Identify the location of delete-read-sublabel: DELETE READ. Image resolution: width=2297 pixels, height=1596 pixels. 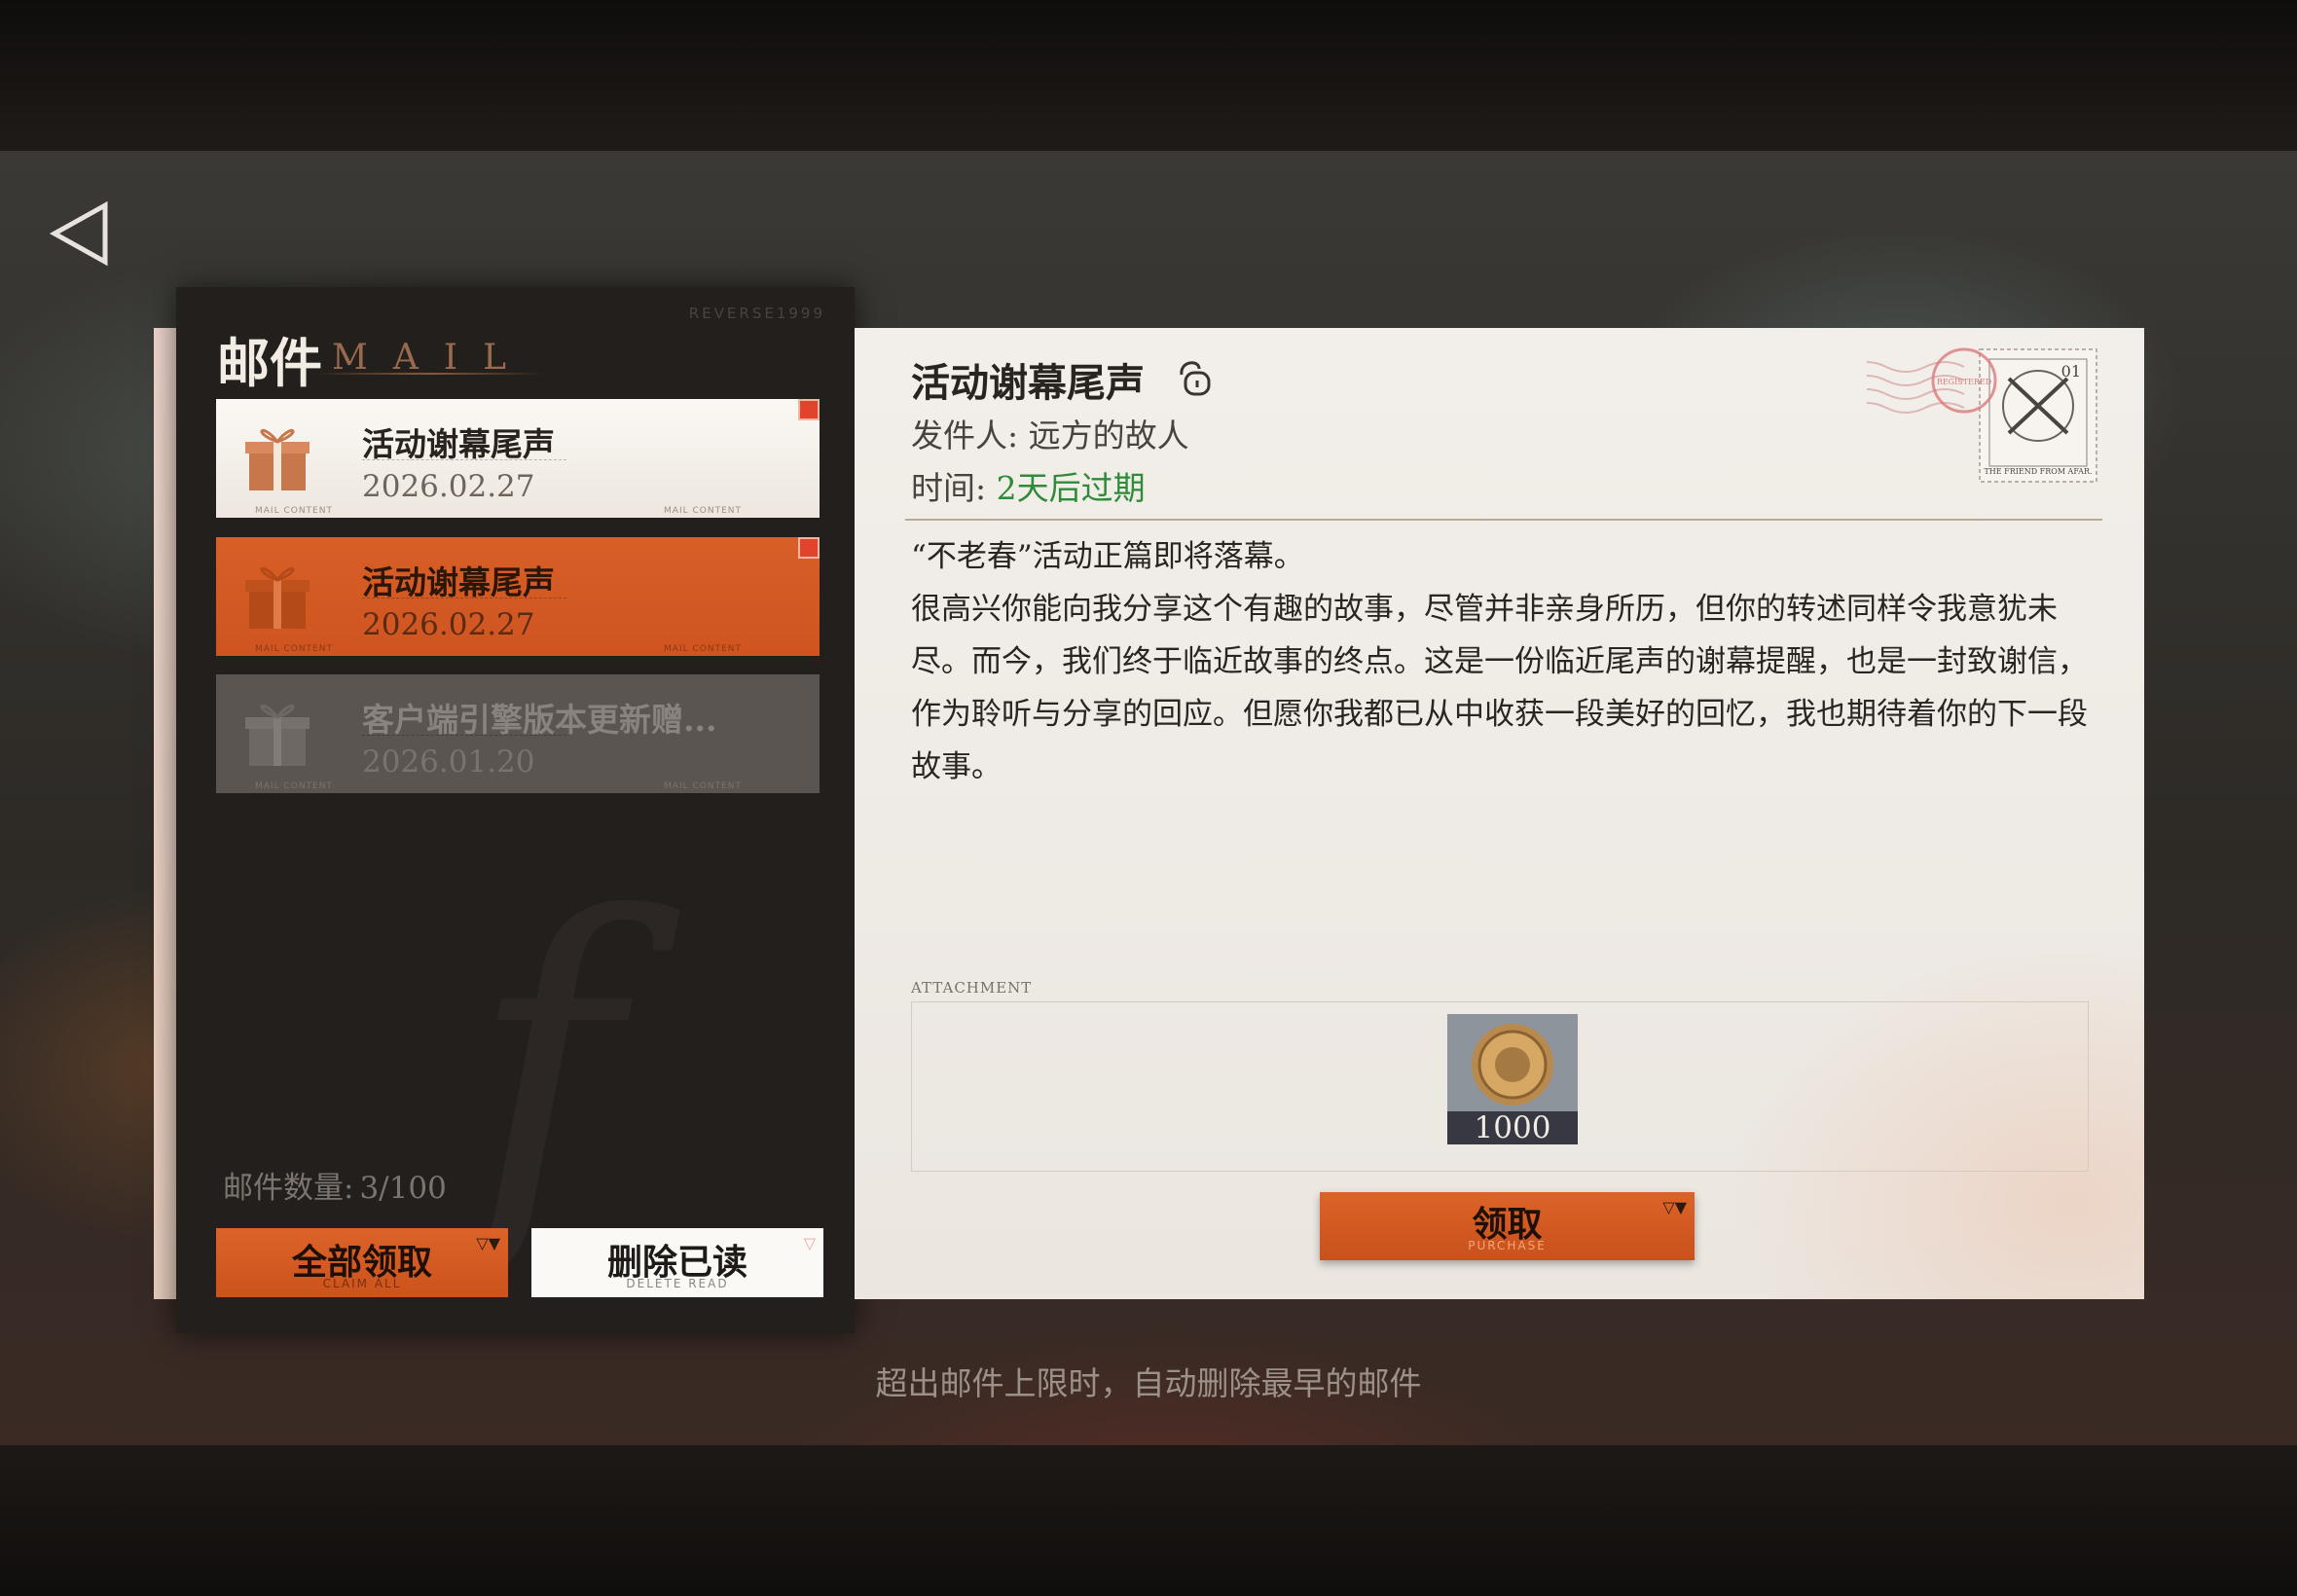
(677, 1283).